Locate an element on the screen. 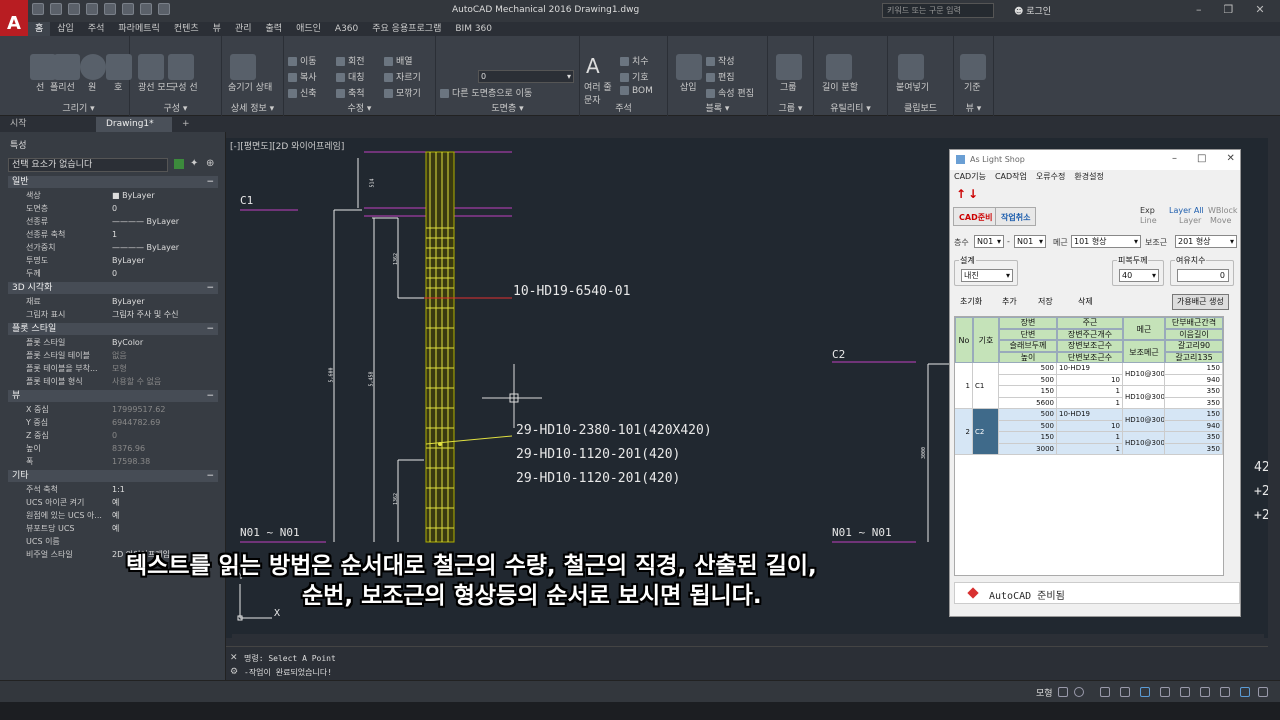 Image resolution: width=1280 pixels, height=720 pixels. copy-button: 복사 is located at coordinates (302, 76).